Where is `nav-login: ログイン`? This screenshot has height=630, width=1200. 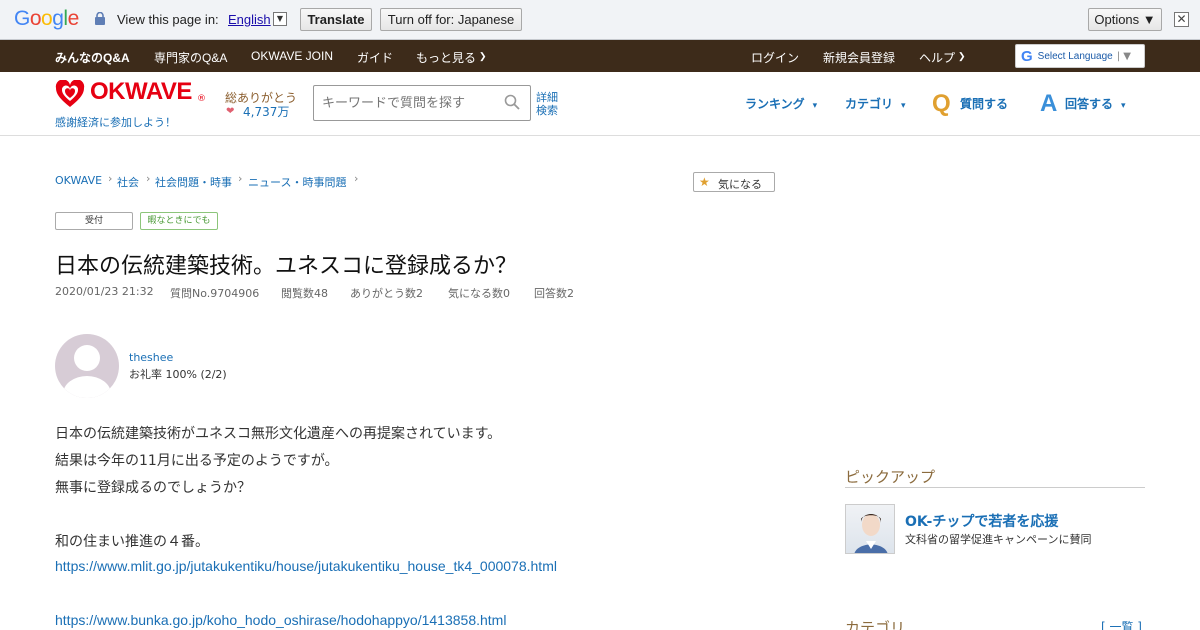
nav-login: ログイン is located at coordinates (775, 57).